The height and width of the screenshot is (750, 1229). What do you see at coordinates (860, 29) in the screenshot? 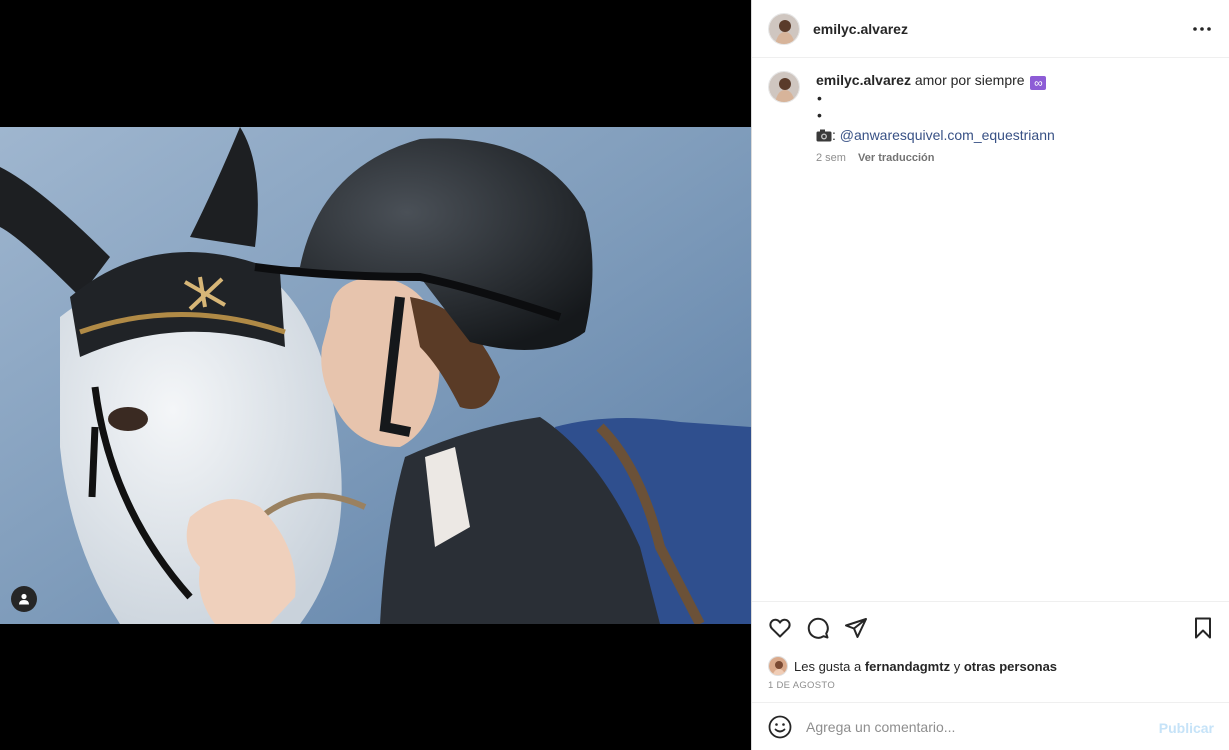
I see `post-author-username: emilyc.alvarez` at bounding box center [860, 29].